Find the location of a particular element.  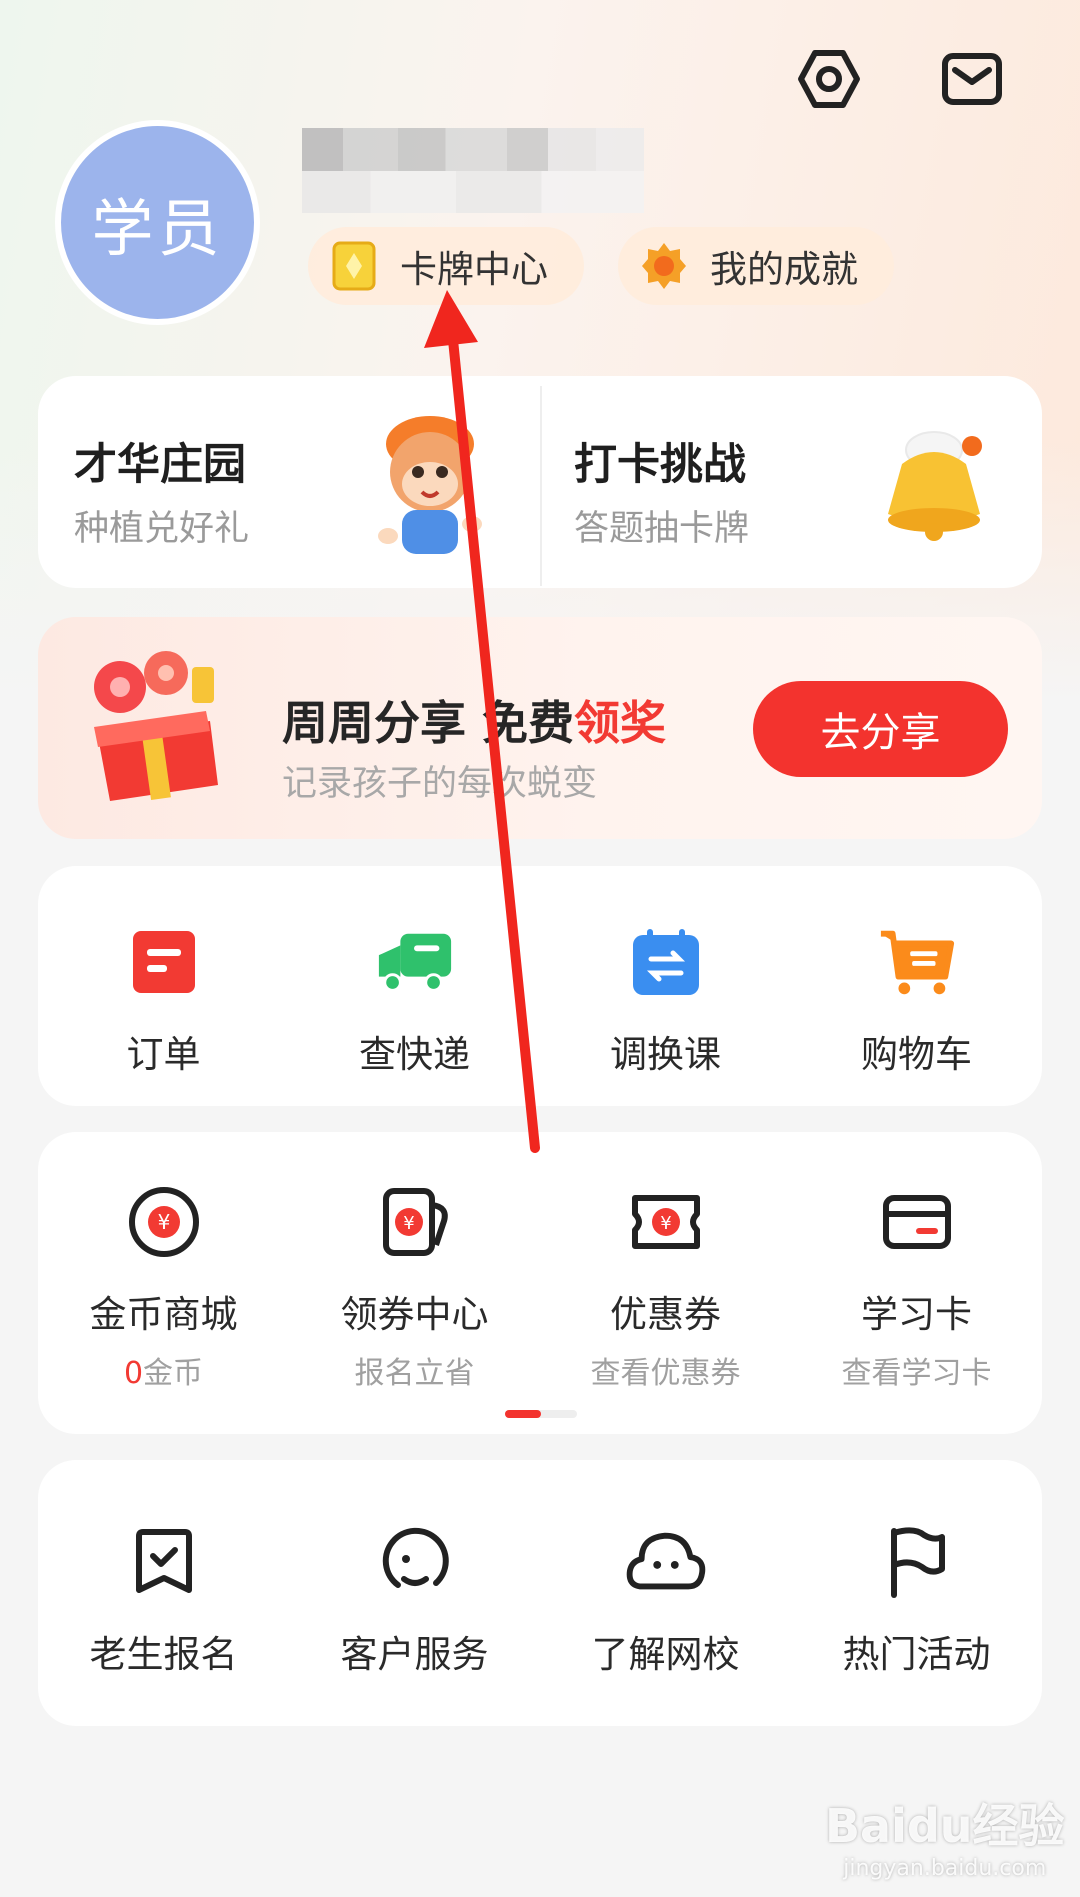

customer-service-label: 客户服务 is located at coordinates (414, 1654).